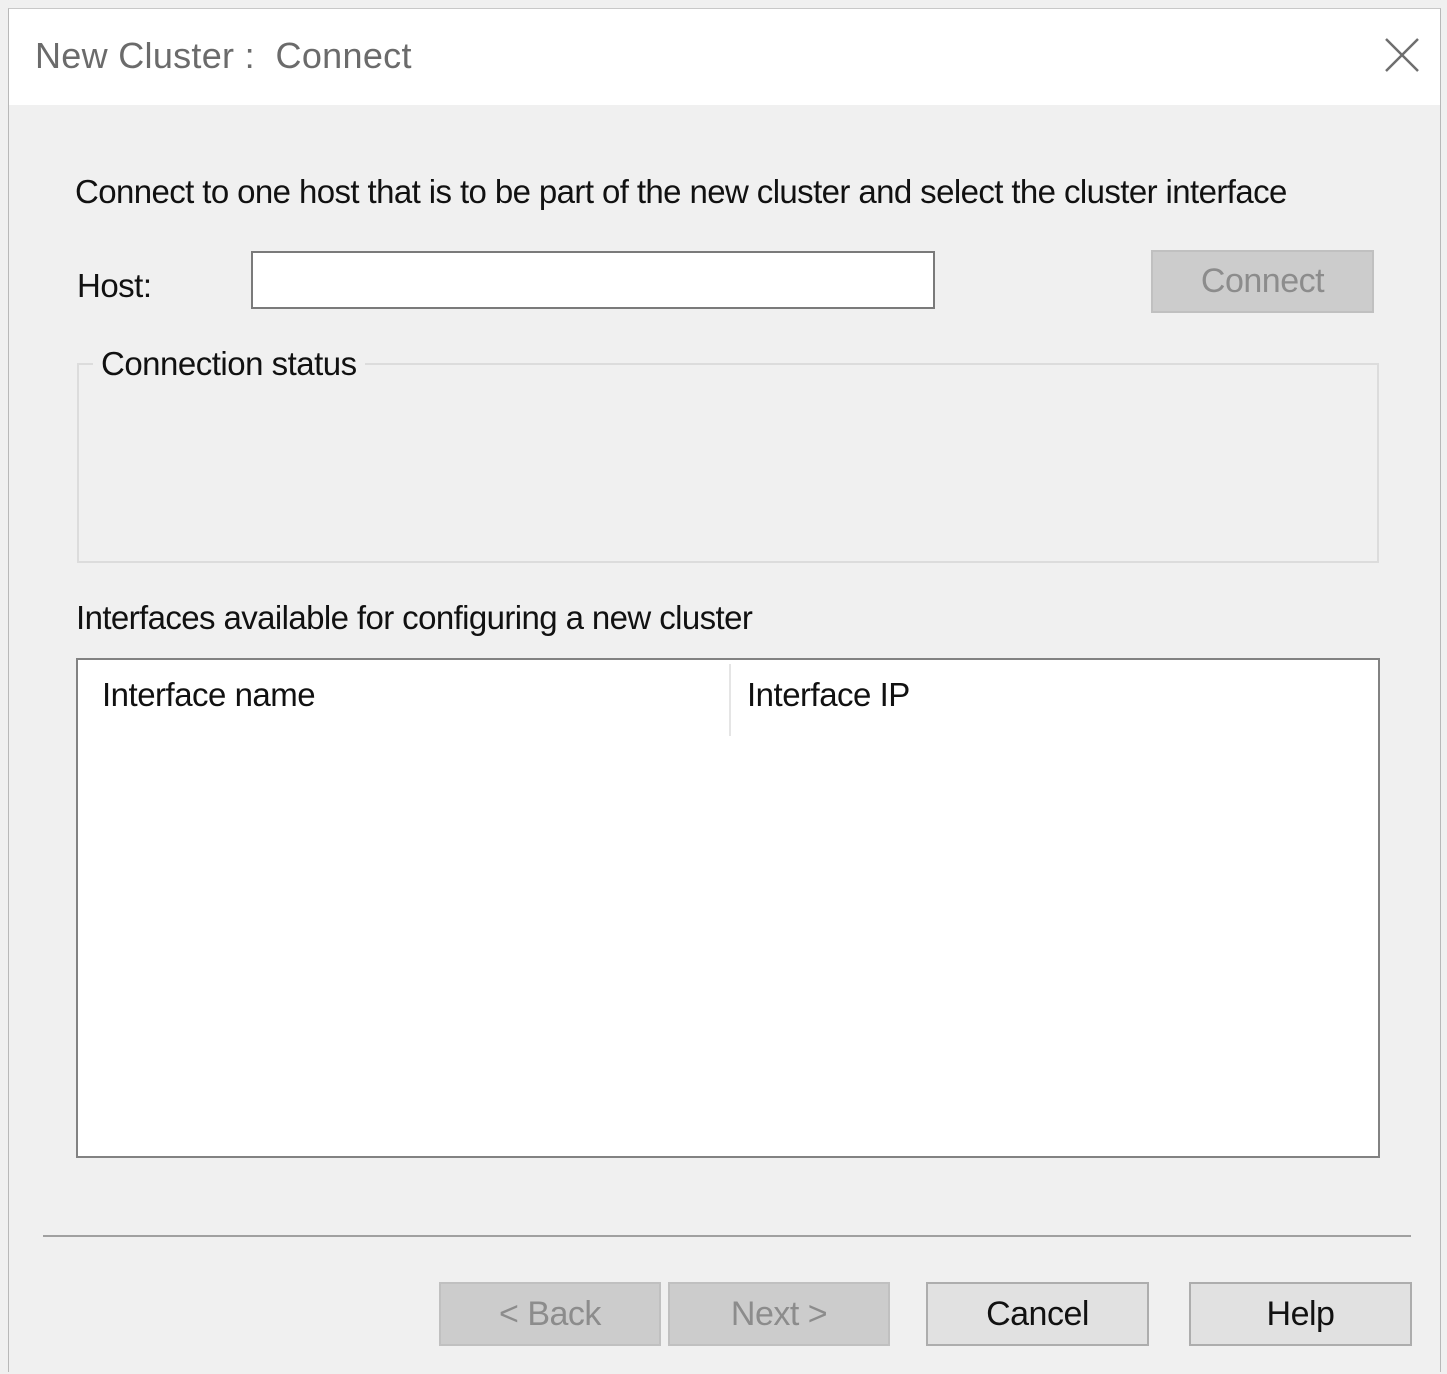 Image resolution: width=1447 pixels, height=1374 pixels. Describe the element at coordinates (223, 55) in the screenshot. I see `window-title: New Cluster : Connect` at that location.